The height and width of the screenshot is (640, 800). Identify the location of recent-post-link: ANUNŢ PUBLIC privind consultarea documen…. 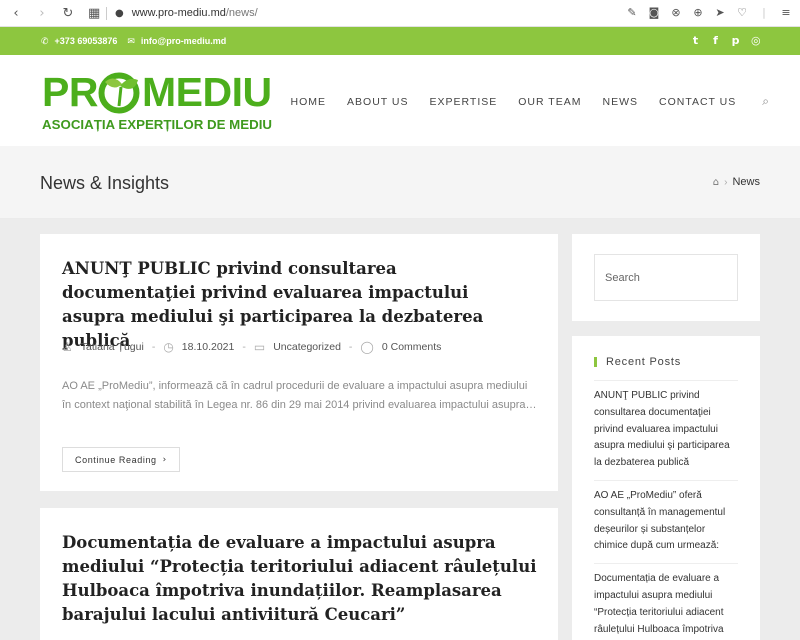
(666, 430).